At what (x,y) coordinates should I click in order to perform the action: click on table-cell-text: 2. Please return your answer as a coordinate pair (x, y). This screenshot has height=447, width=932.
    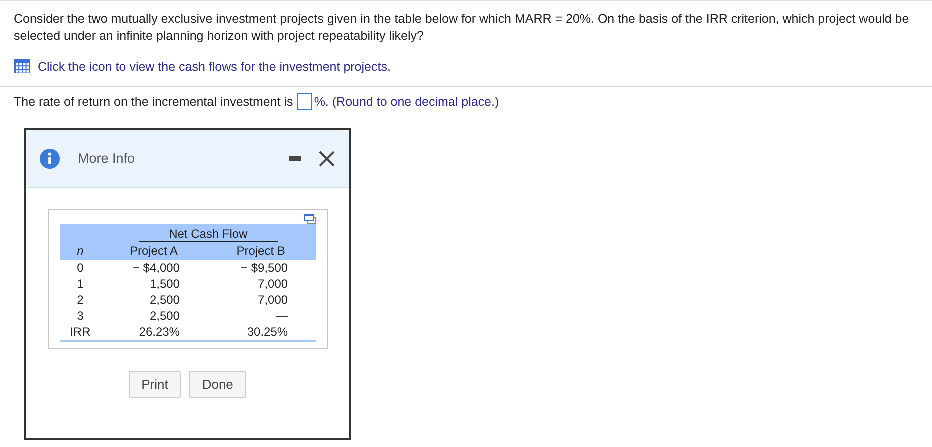
    Looking at the image, I should click on (80, 300).